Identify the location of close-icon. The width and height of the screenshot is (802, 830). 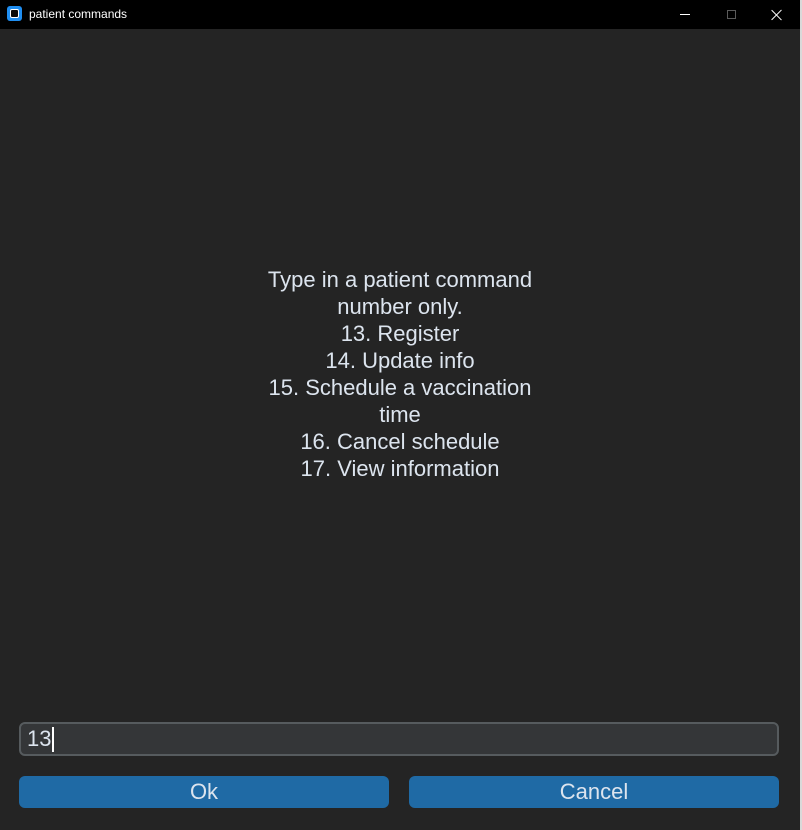
(777, 15).